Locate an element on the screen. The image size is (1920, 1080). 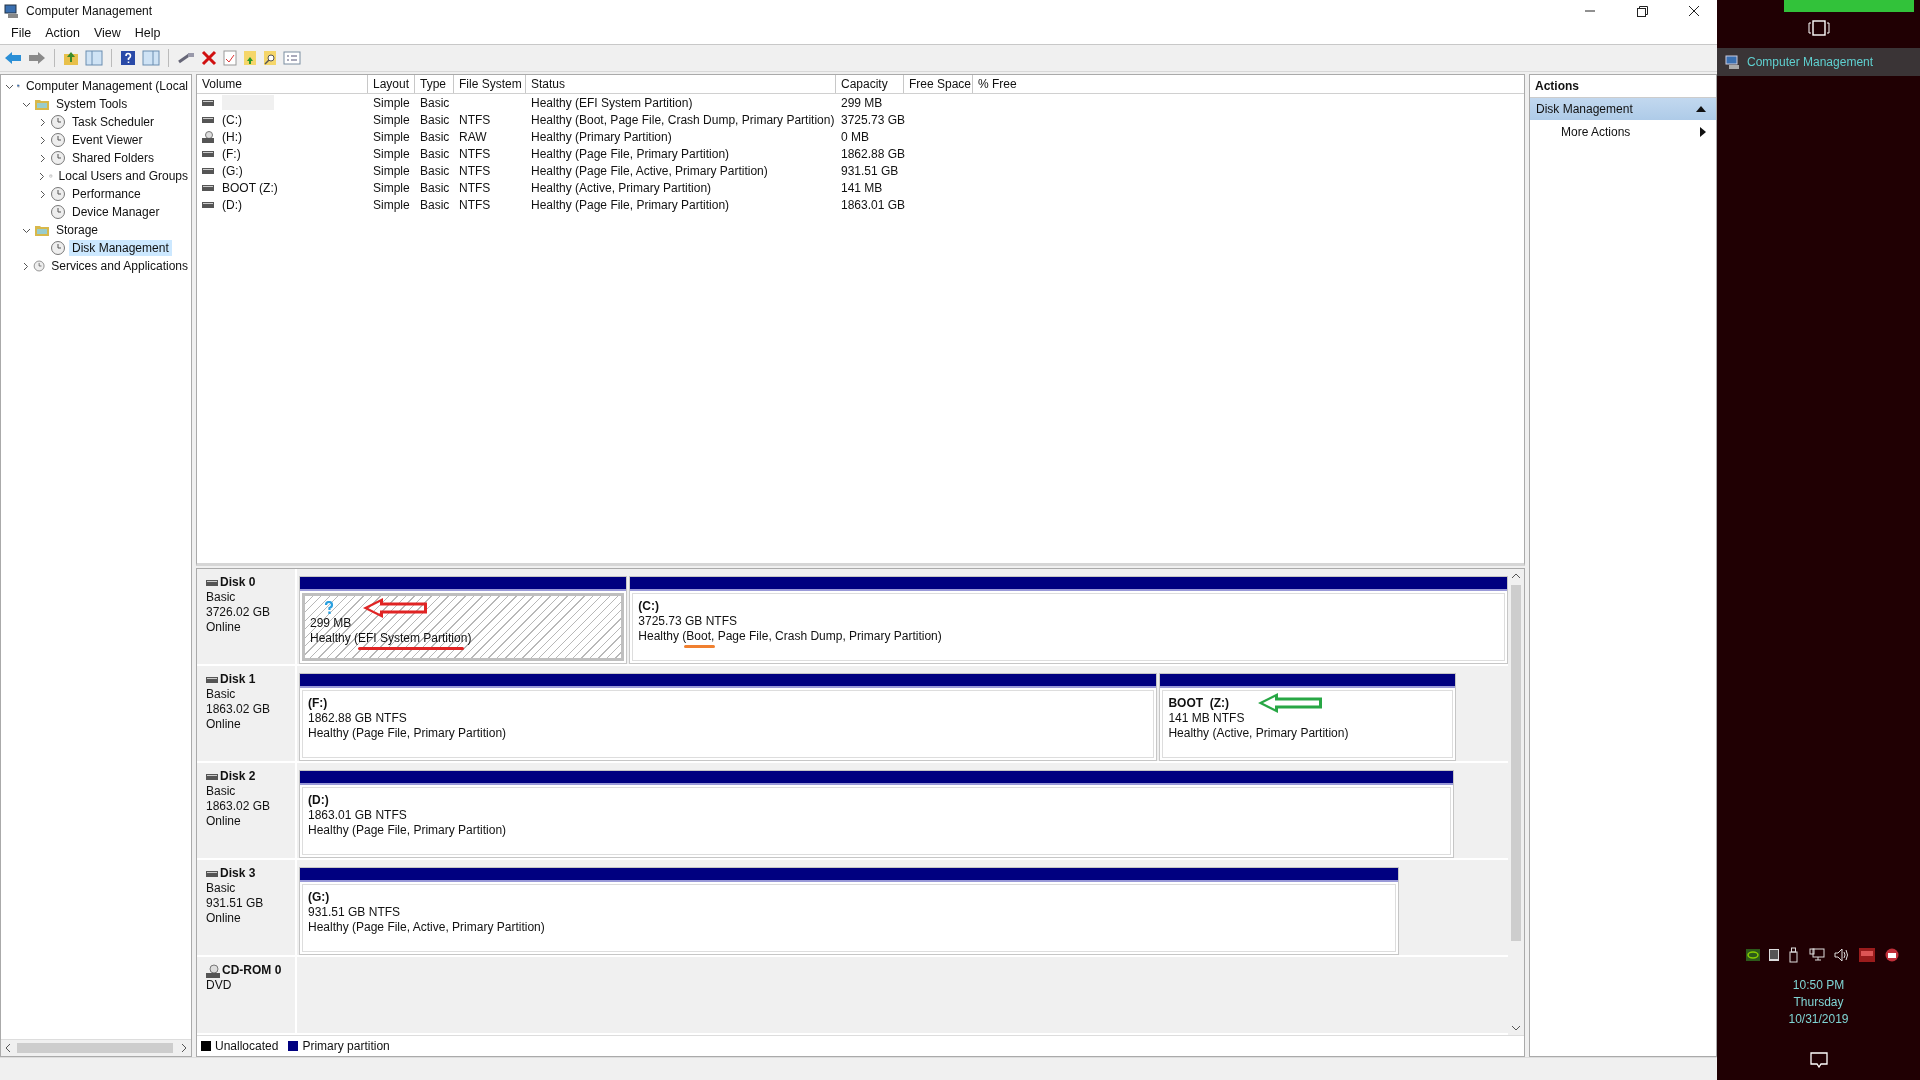
menu-item: File is located at coordinates (21, 33).